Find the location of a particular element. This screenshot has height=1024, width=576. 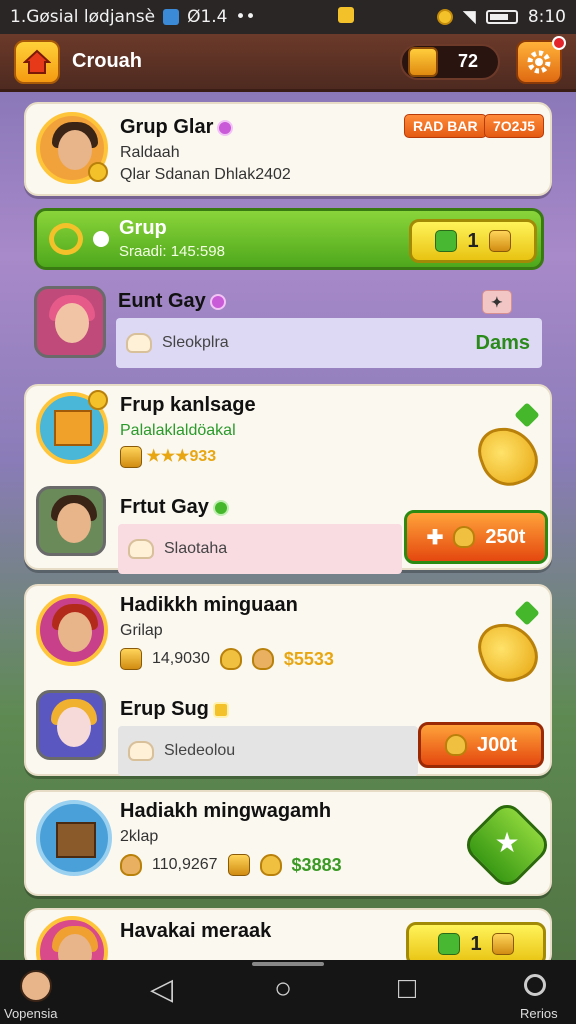

star-icon: ★ is located at coordinates (507, 842).